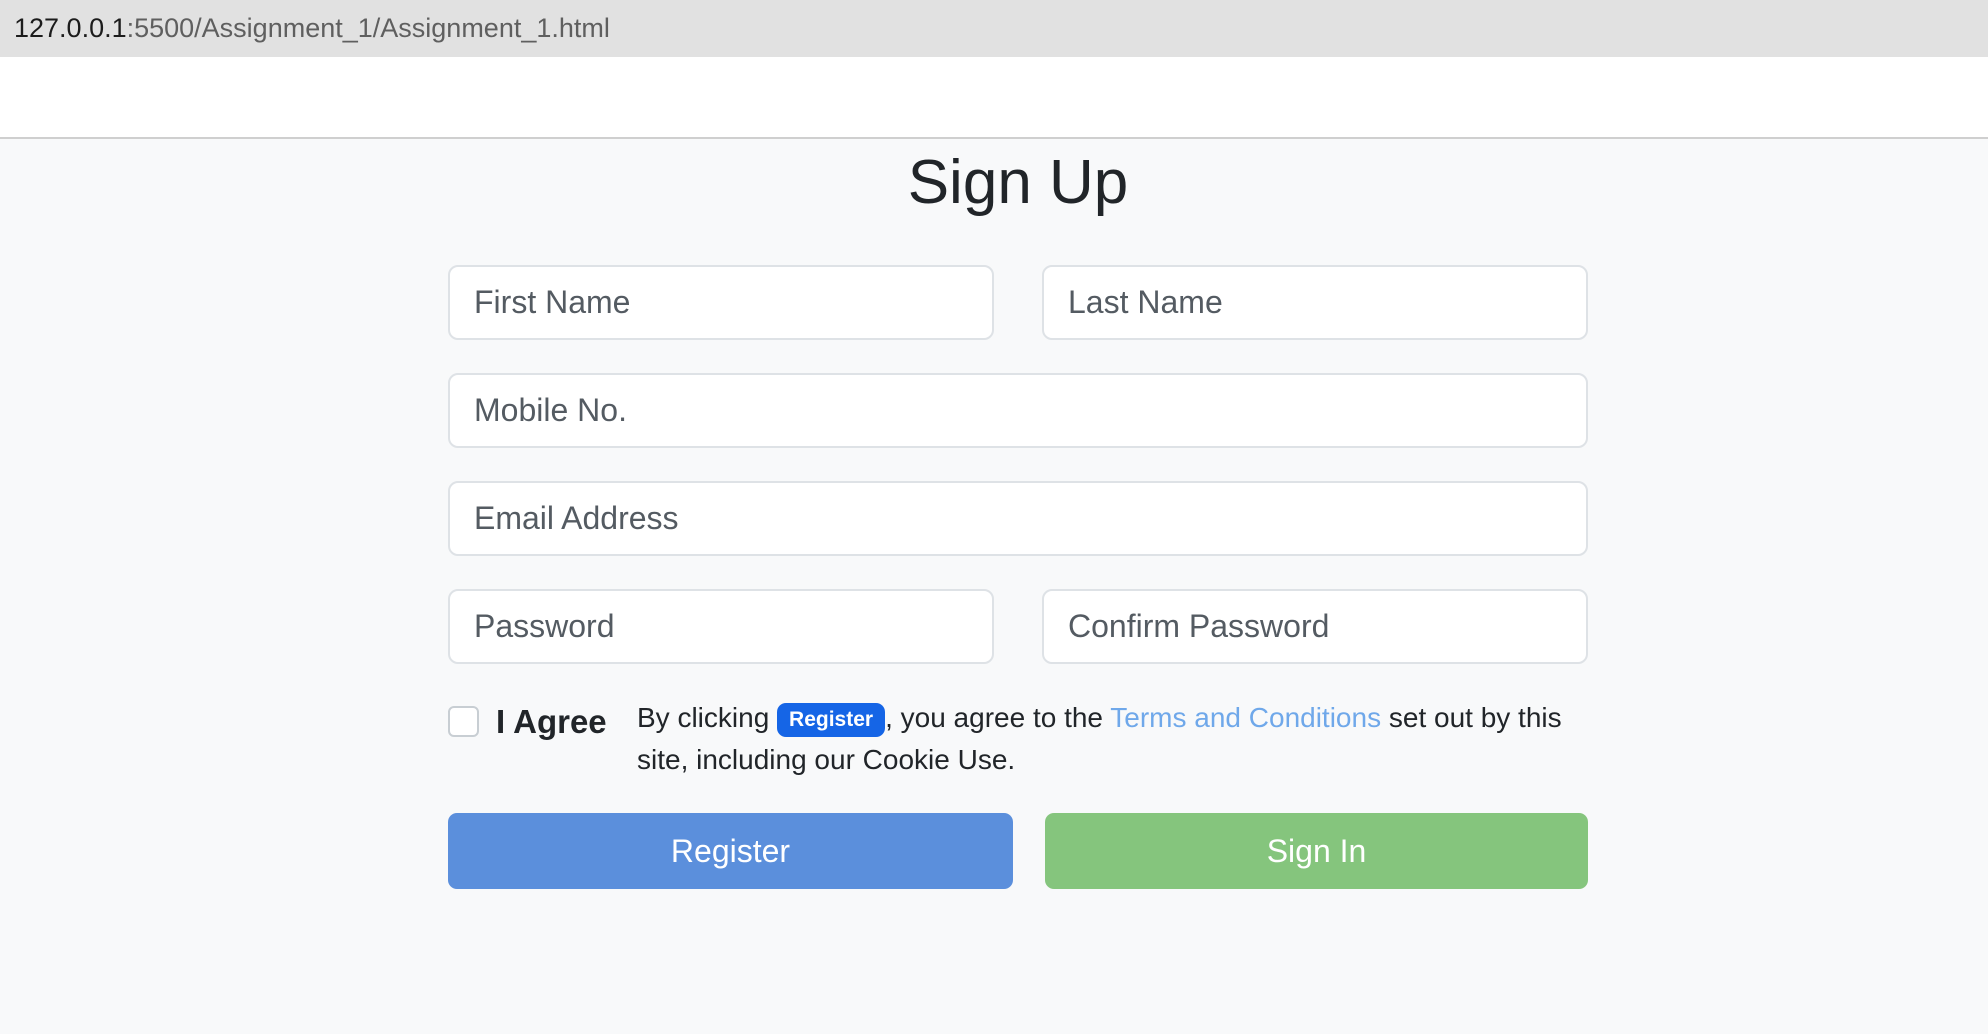 This screenshot has width=1988, height=1034. Describe the element at coordinates (70, 28) in the screenshot. I see `url-host: 127.0.0.1` at that location.